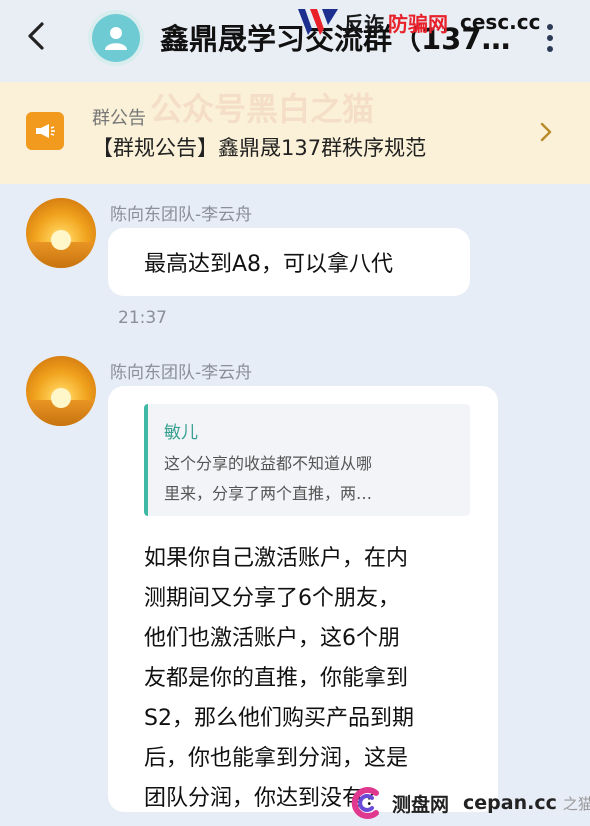 This screenshot has height=826, width=590. I want to click on watermark-bottom: 测盘网 cepan.cc 之猫, so click(468, 803).